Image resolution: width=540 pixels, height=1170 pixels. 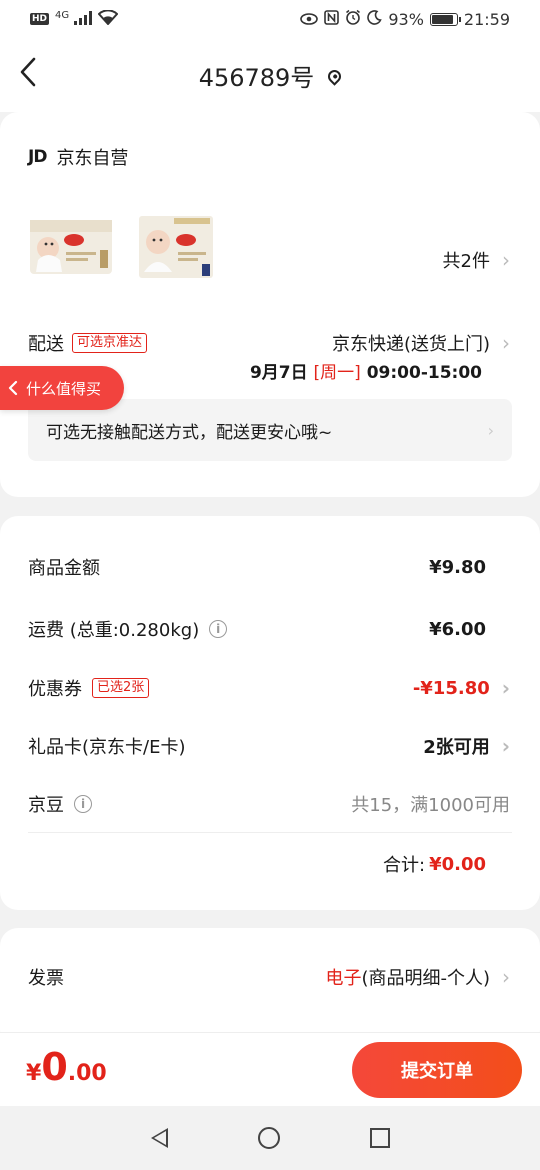 I want to click on eye-icon, so click(x=309, y=19).